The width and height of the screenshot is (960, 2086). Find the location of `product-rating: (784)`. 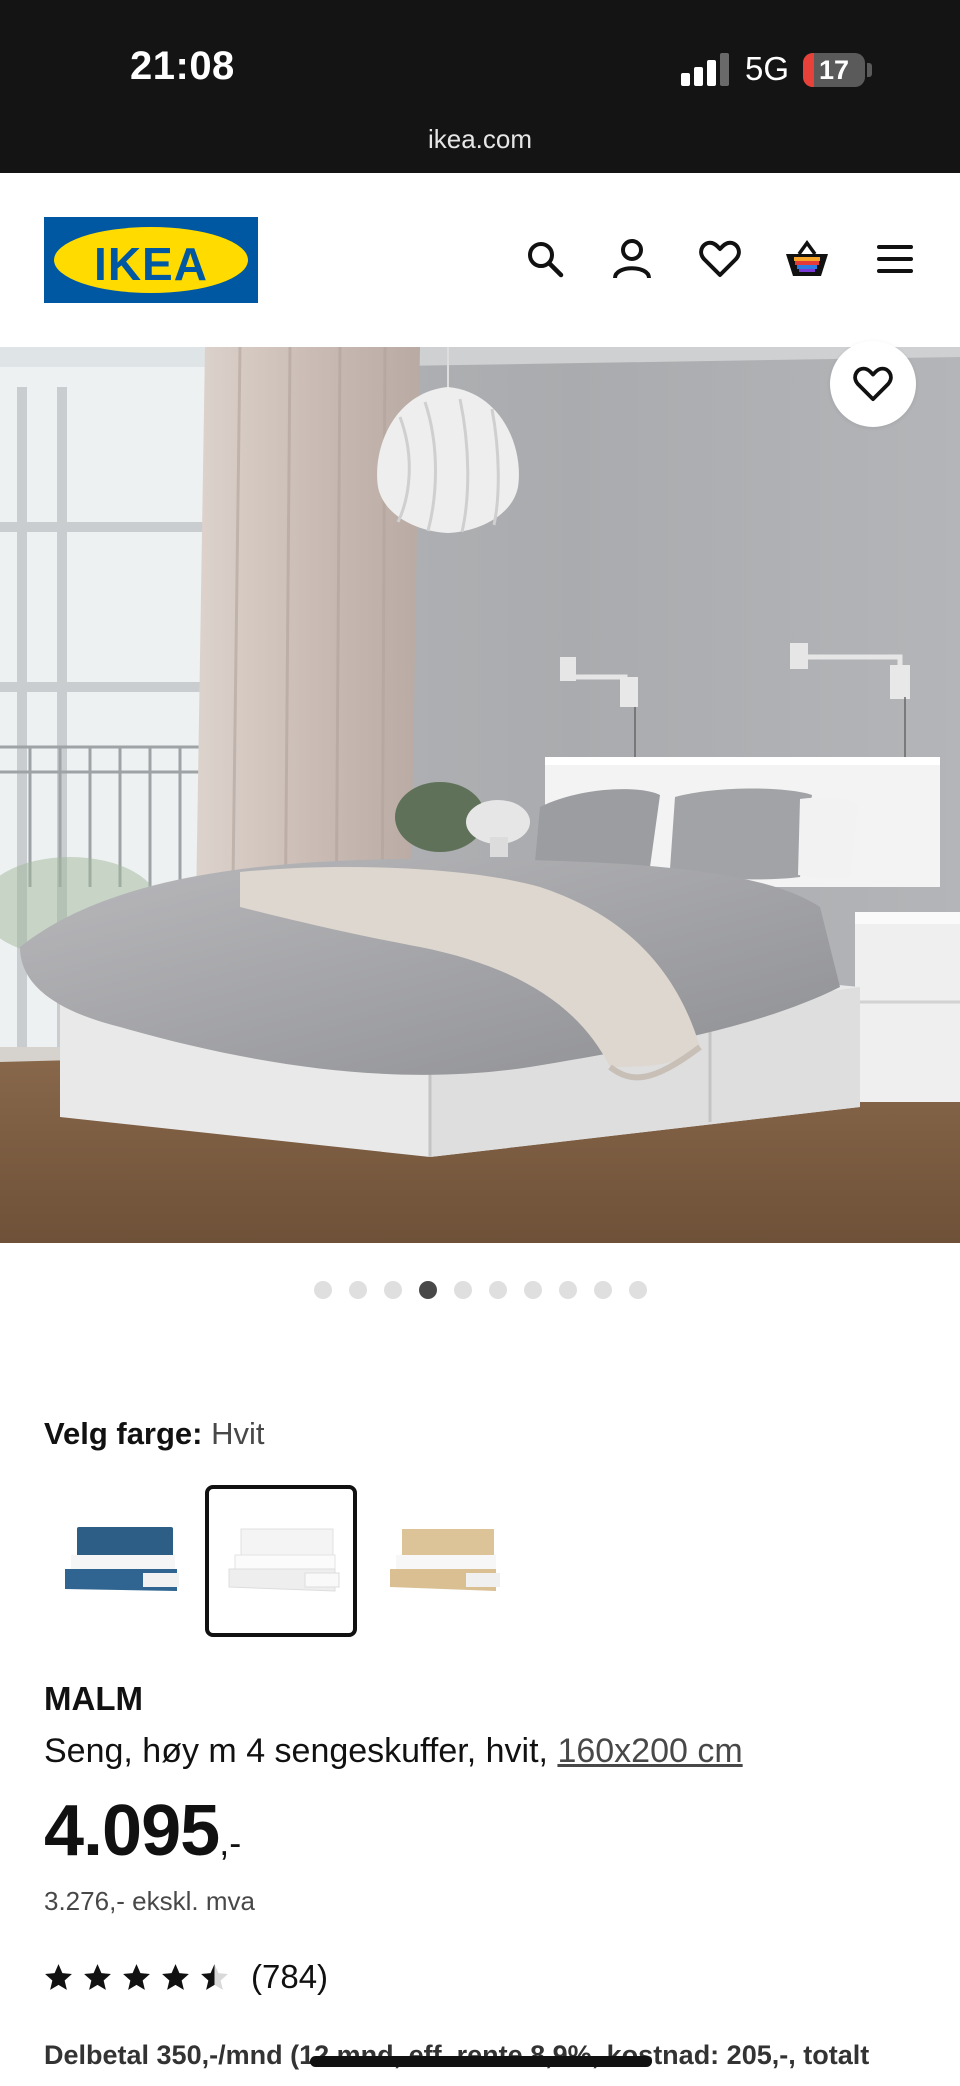

product-rating: (784) is located at coordinates (186, 1977).